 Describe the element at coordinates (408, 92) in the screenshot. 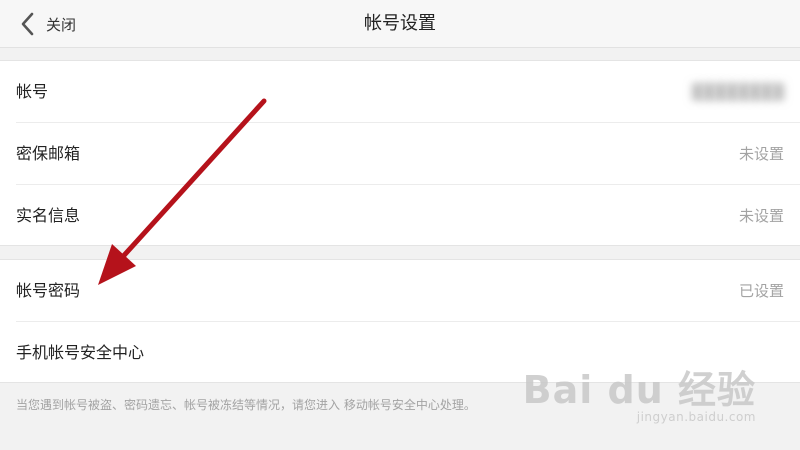

I see `account-row: 帐号 ████████` at that location.